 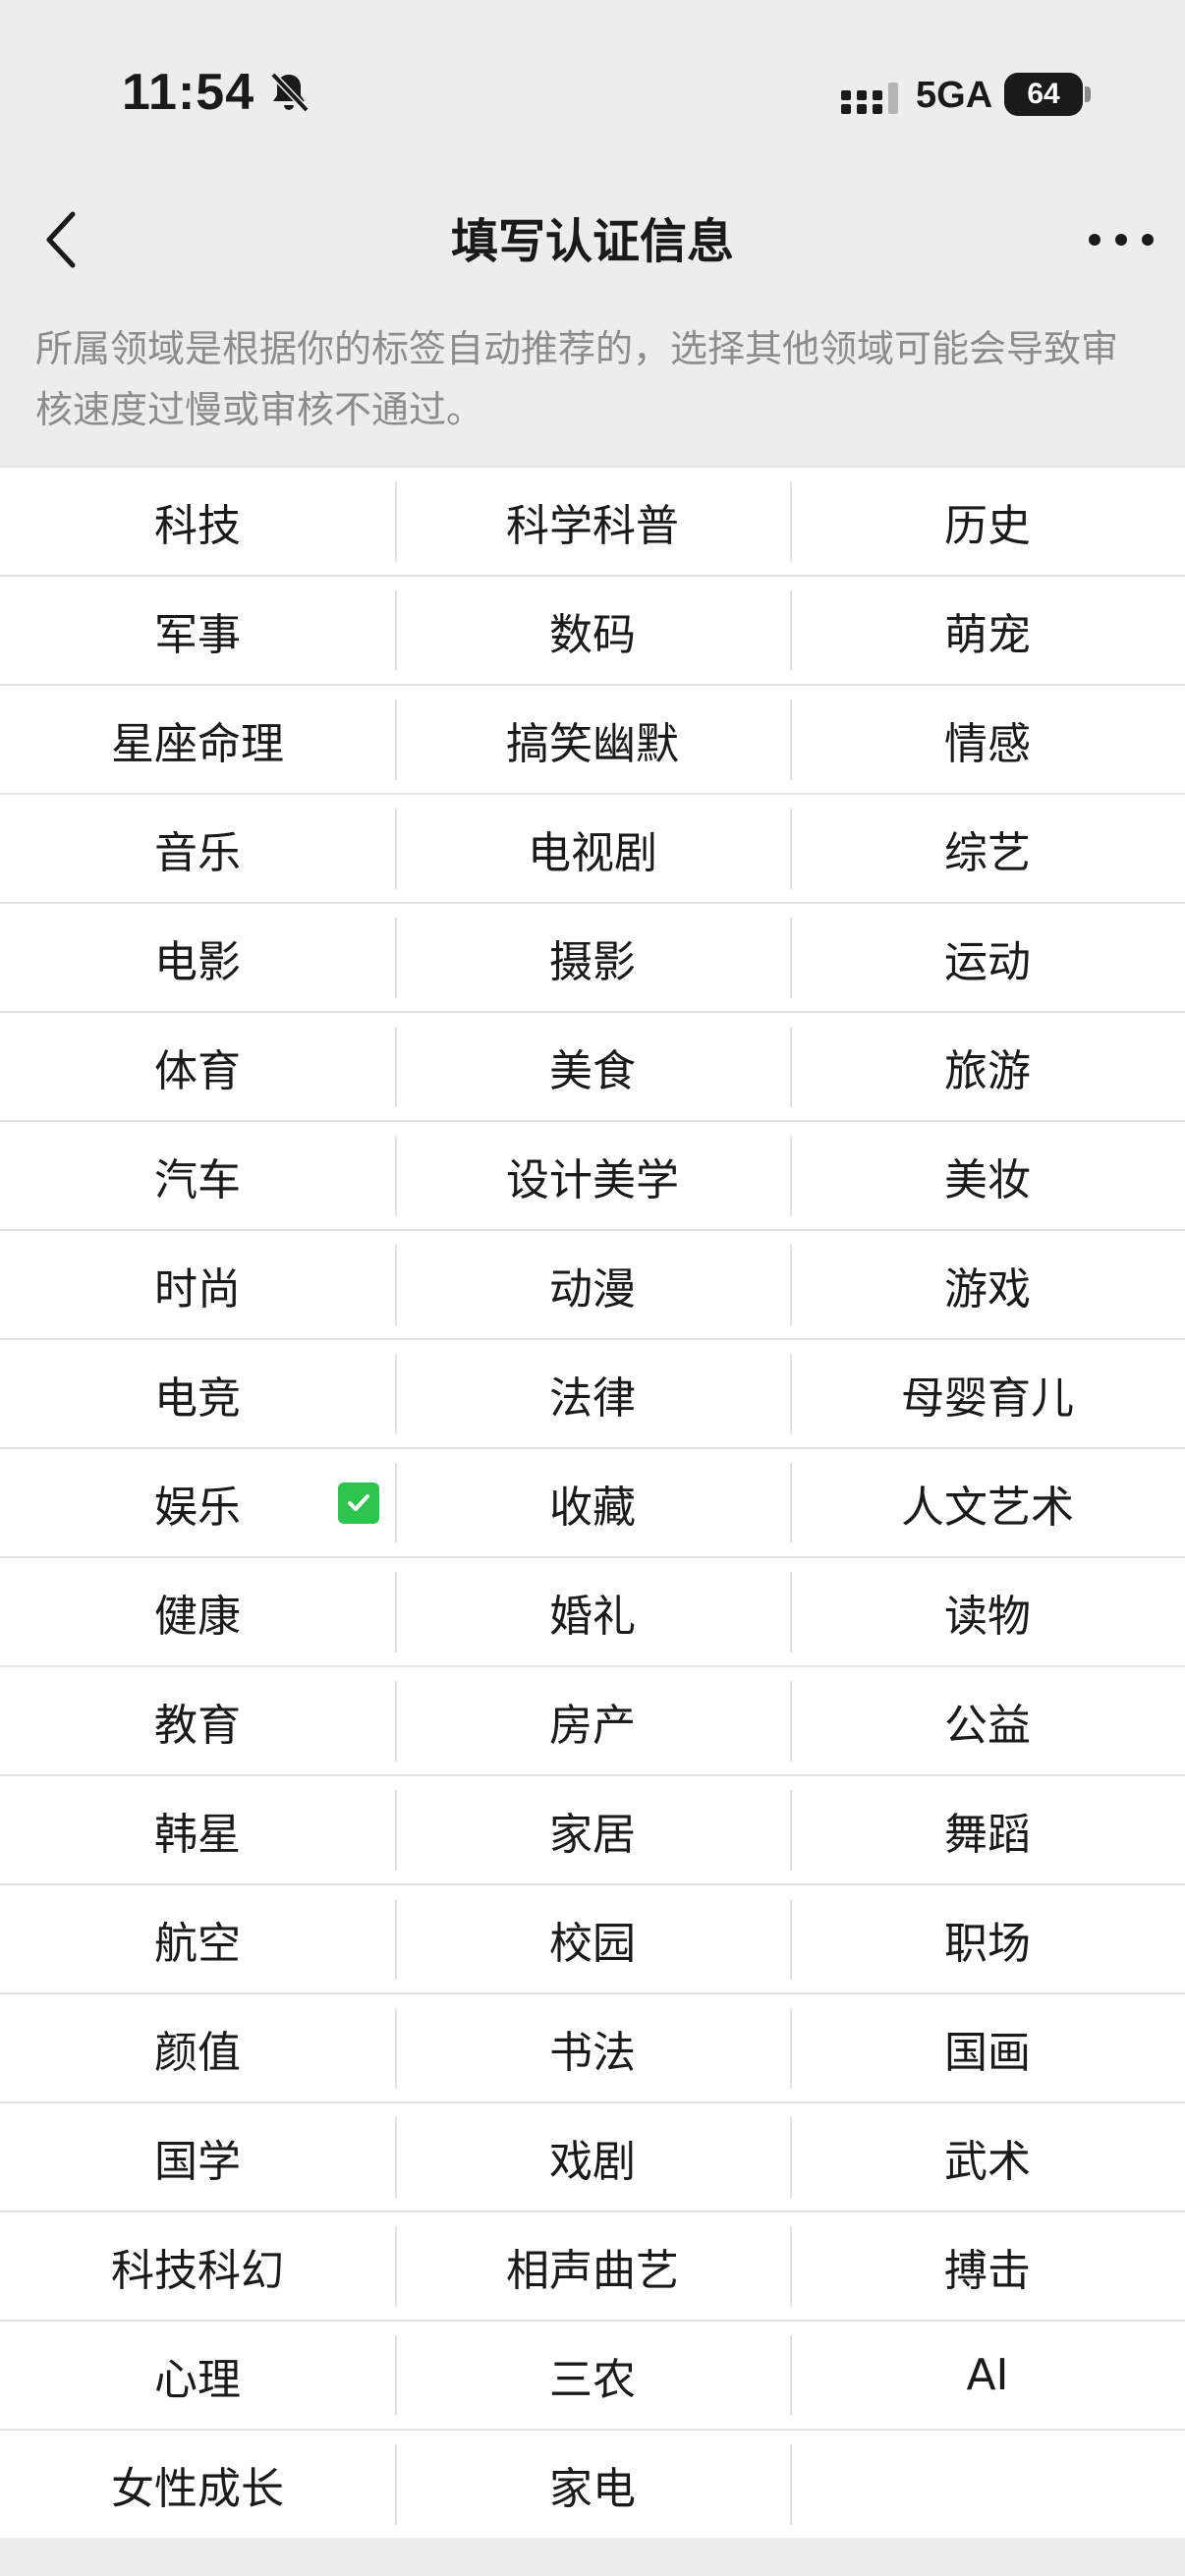 I want to click on category-option: 科学科普, so click(x=592, y=521).